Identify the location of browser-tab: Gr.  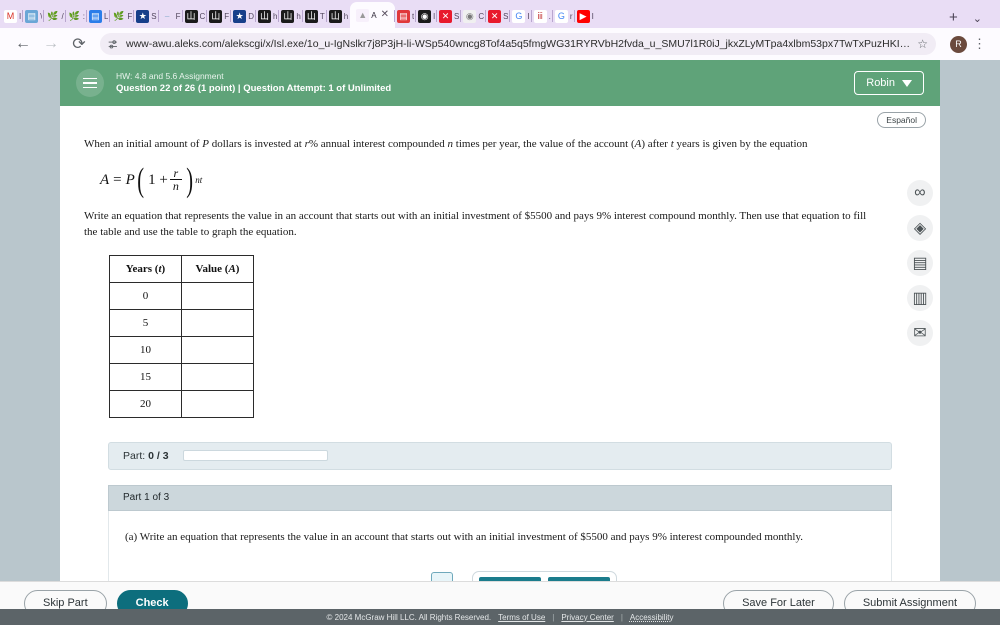
(563, 16).